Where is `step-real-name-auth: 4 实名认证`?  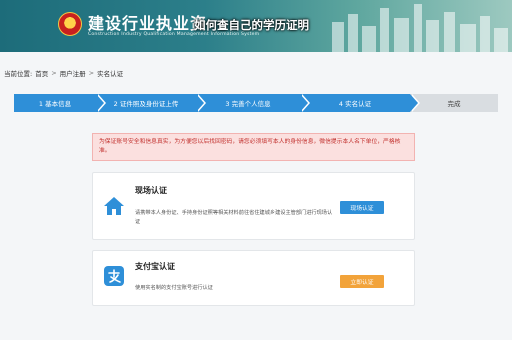
step-real-name-auth: 4 实名认证 is located at coordinates (360, 103).